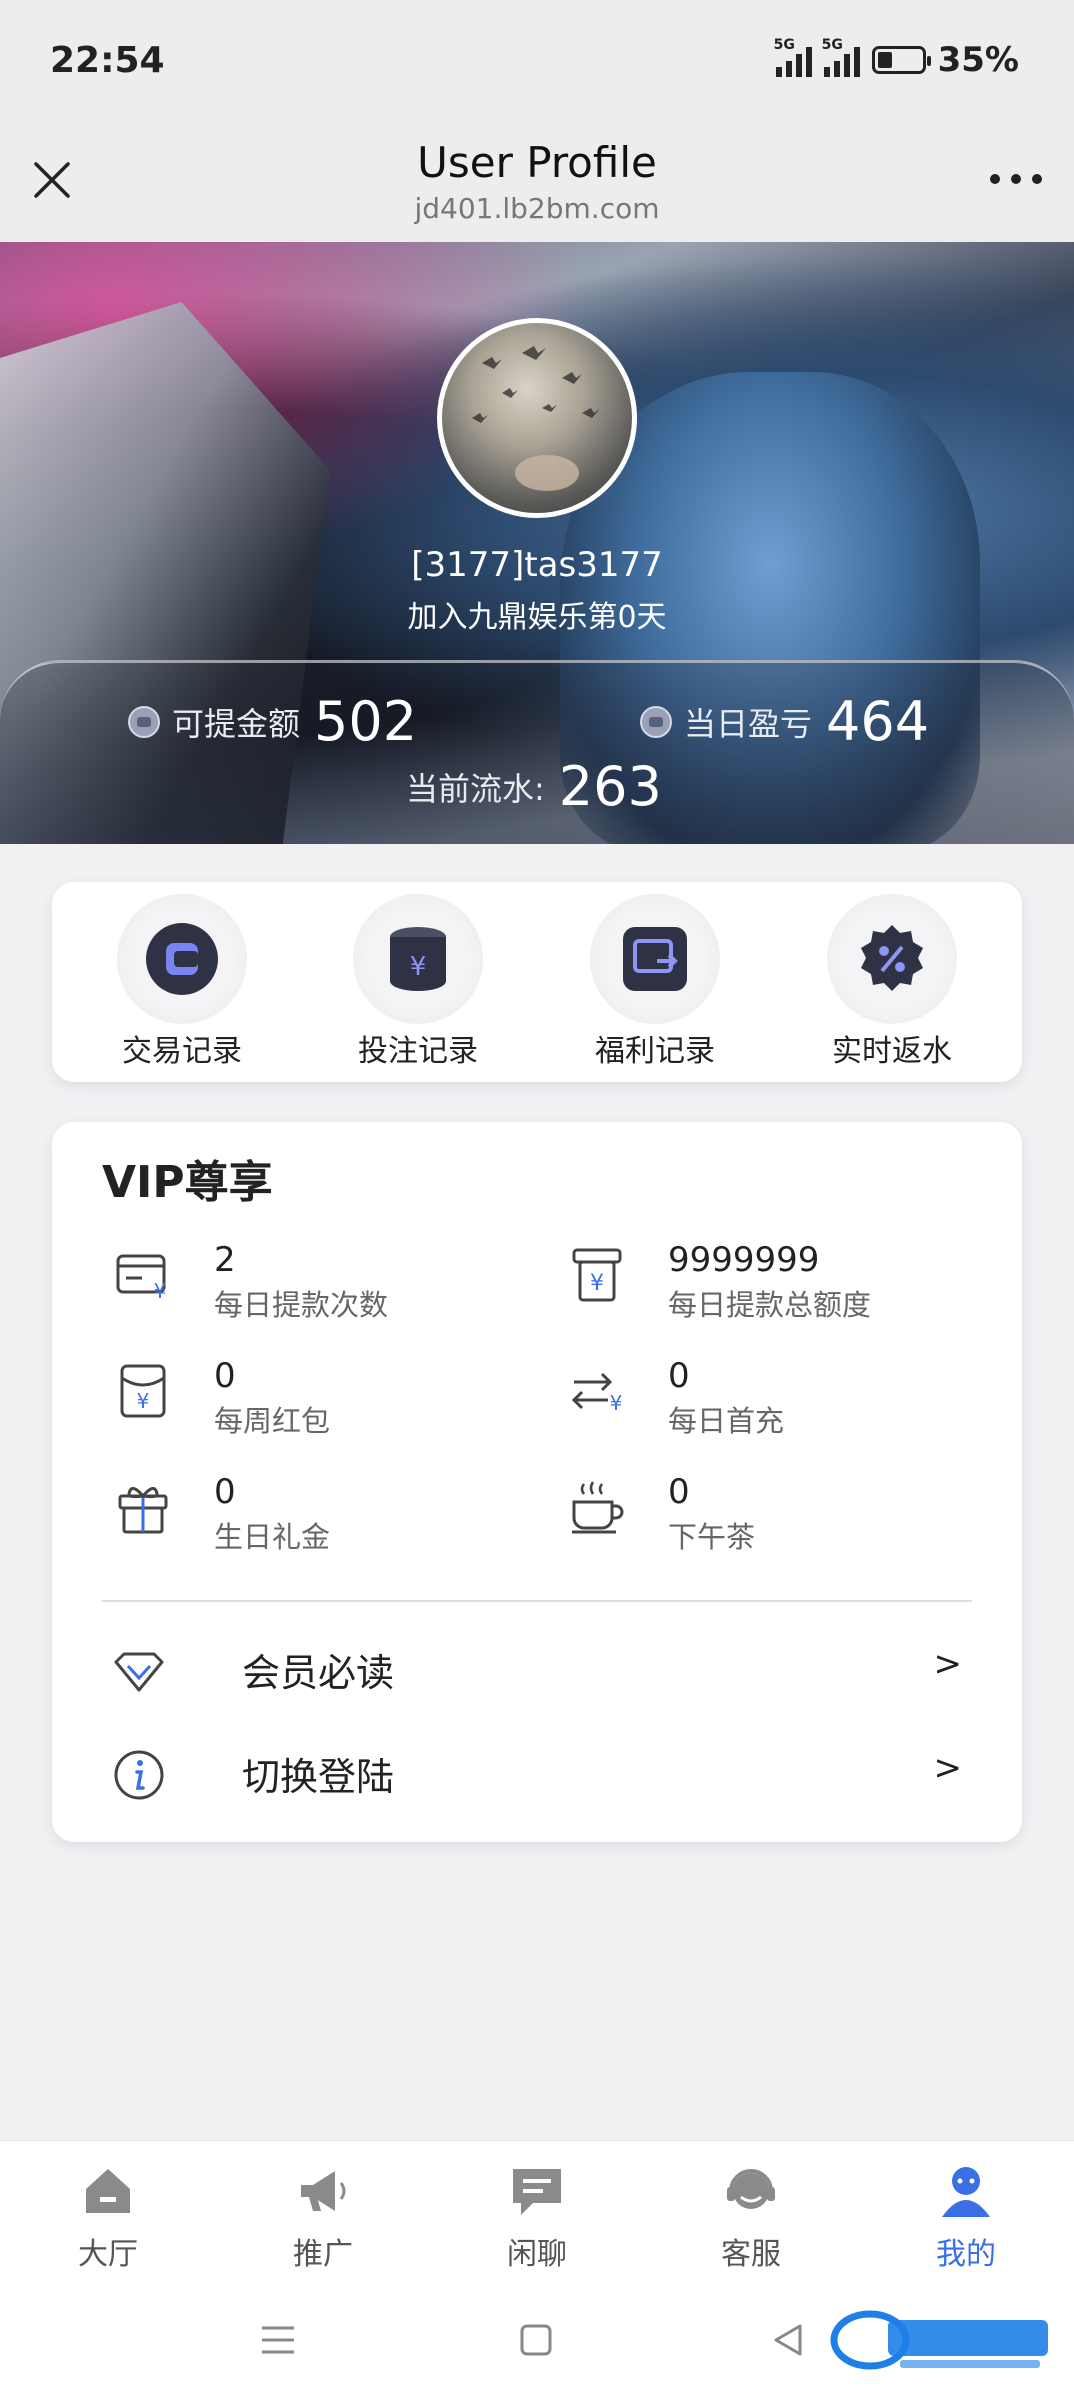 This screenshot has width=1074, height=2400. I want to click on join-days: 加入九鼎娱乐第0天, so click(537, 617).